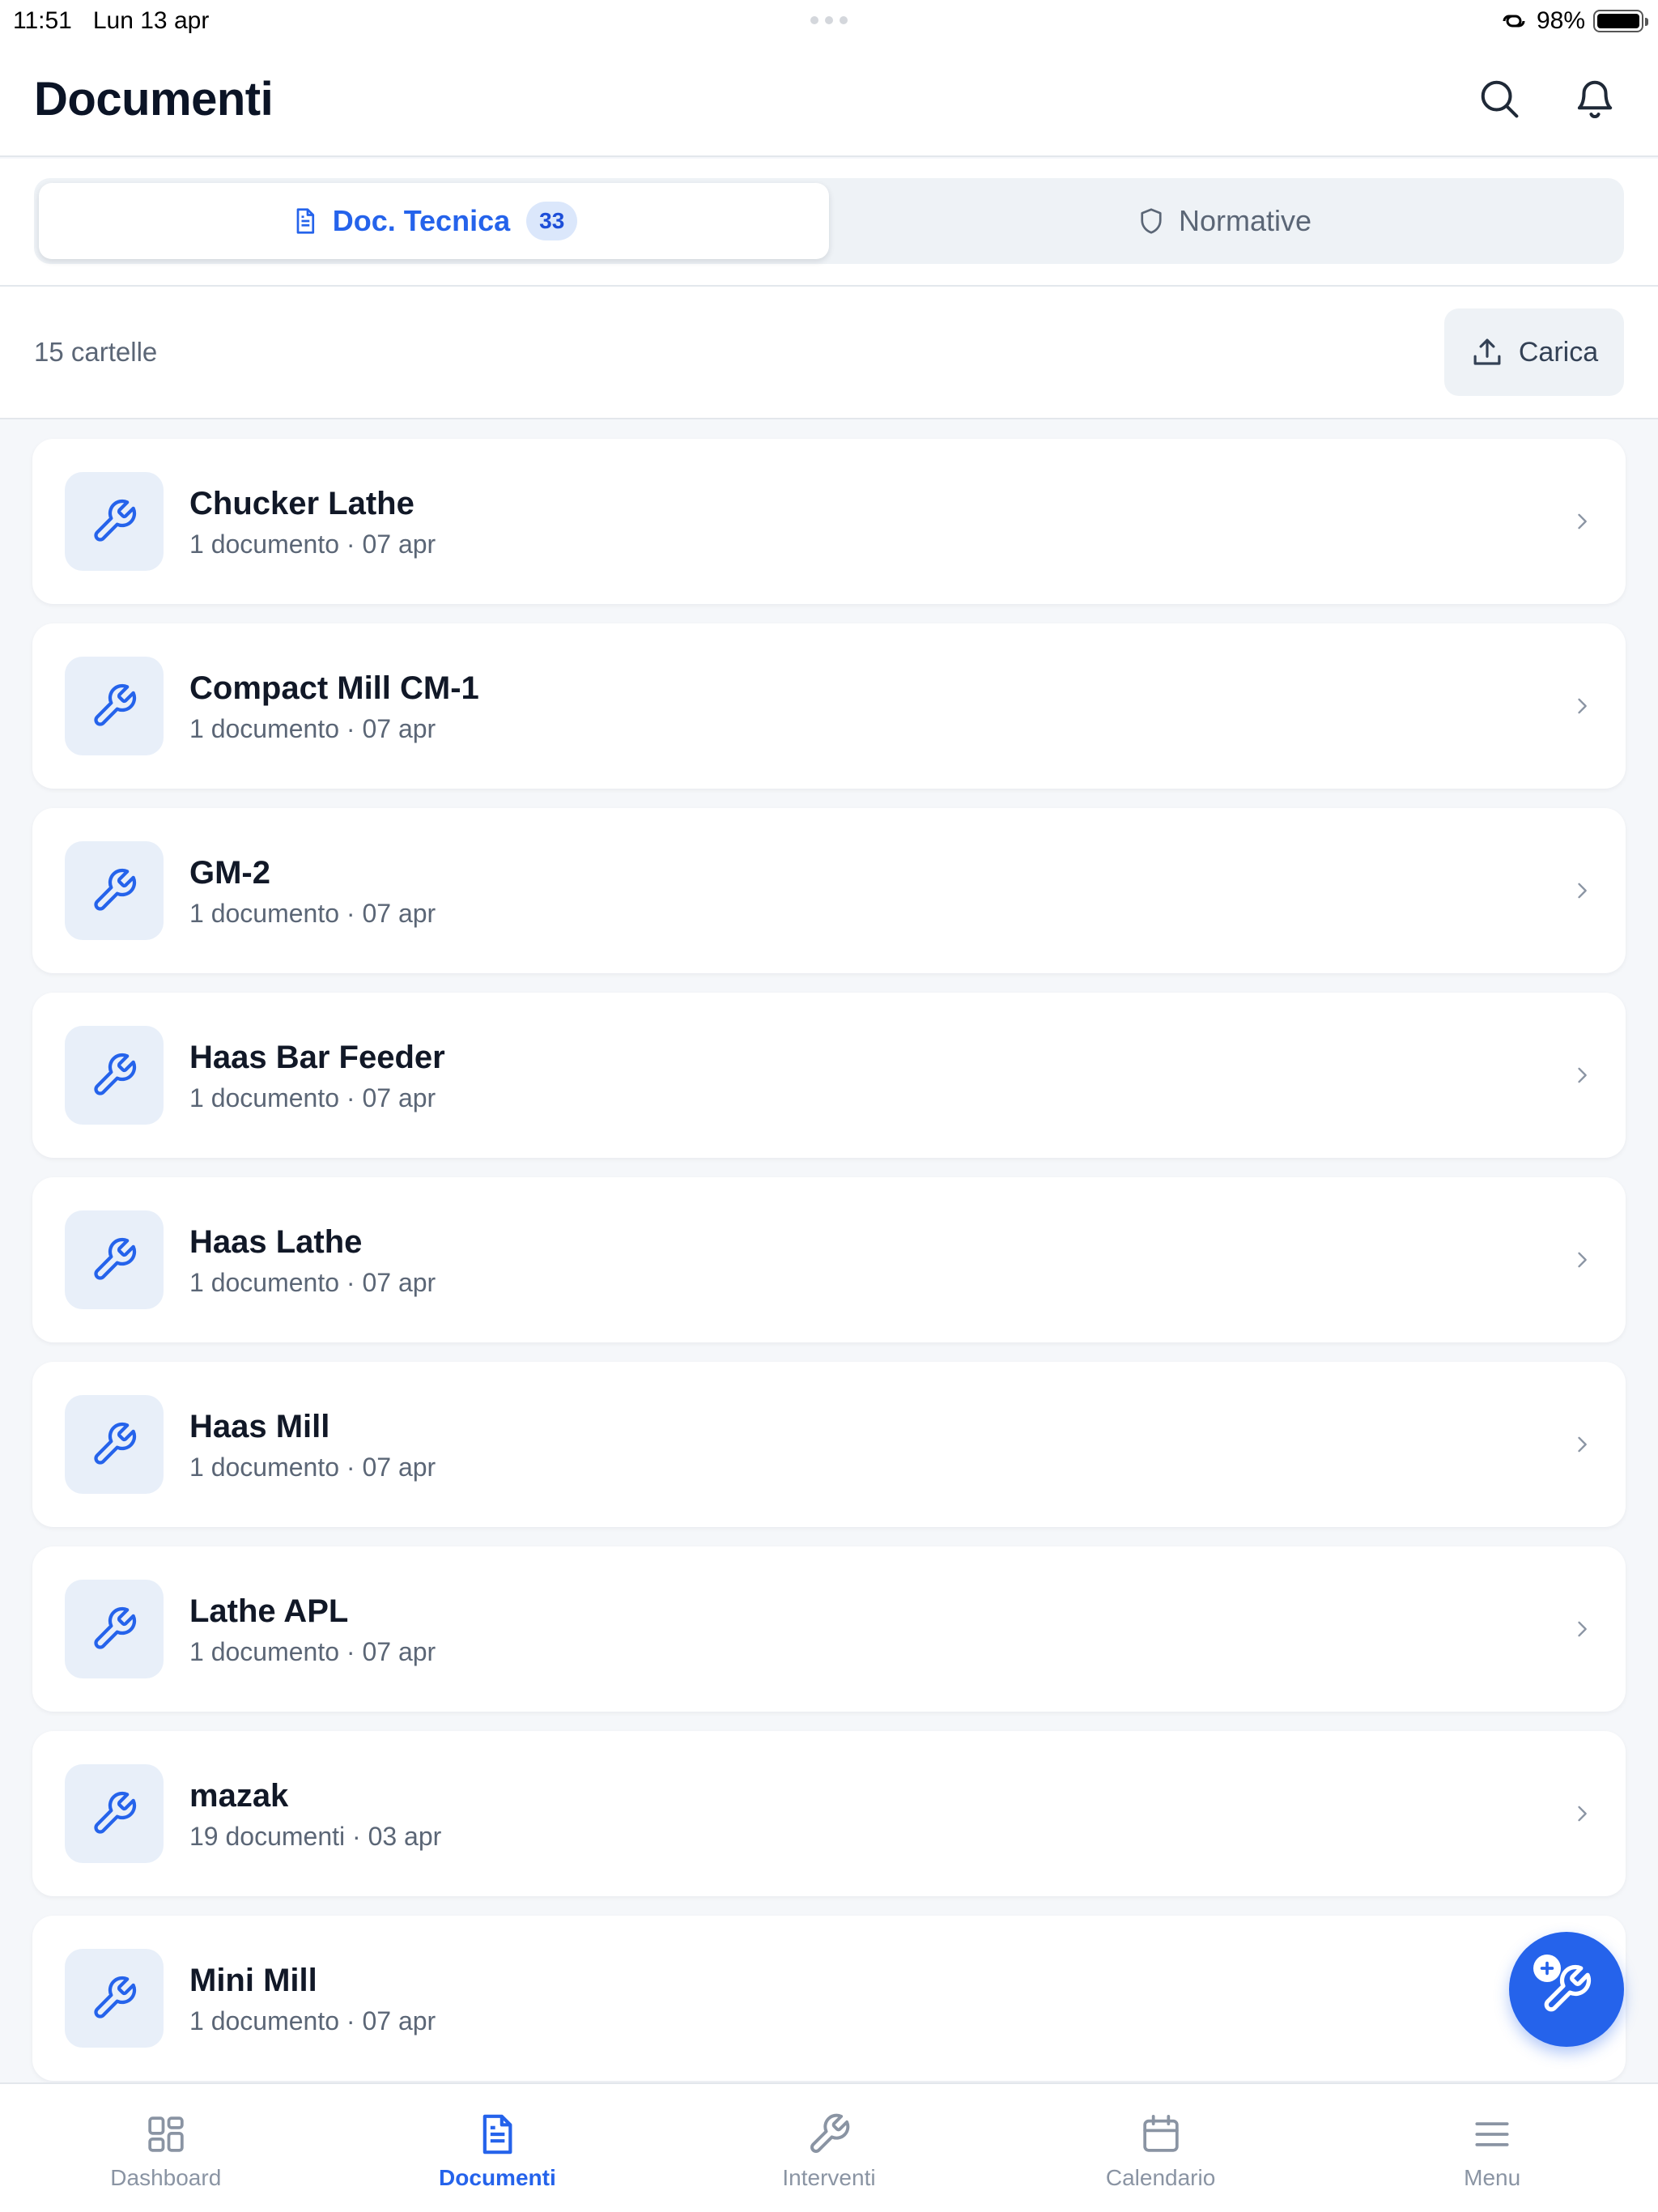  I want to click on plus-icon, so click(1547, 1968).